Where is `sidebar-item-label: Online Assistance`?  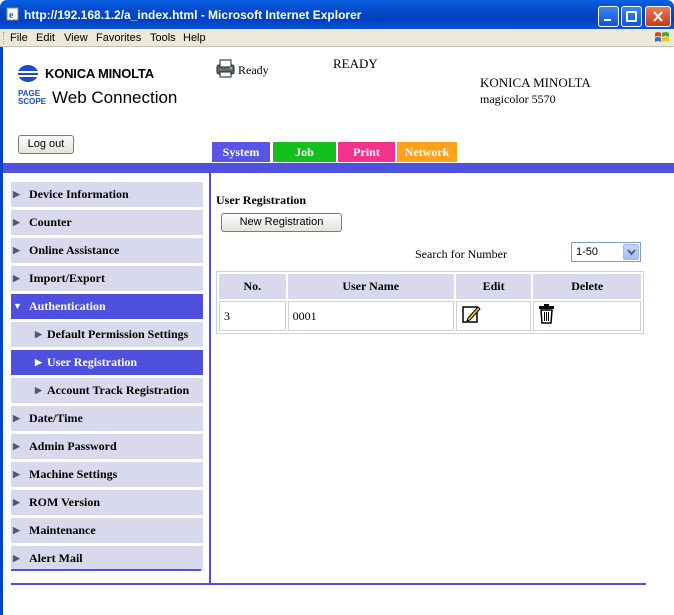
sidebar-item-label: Online Assistance is located at coordinates (74, 250).